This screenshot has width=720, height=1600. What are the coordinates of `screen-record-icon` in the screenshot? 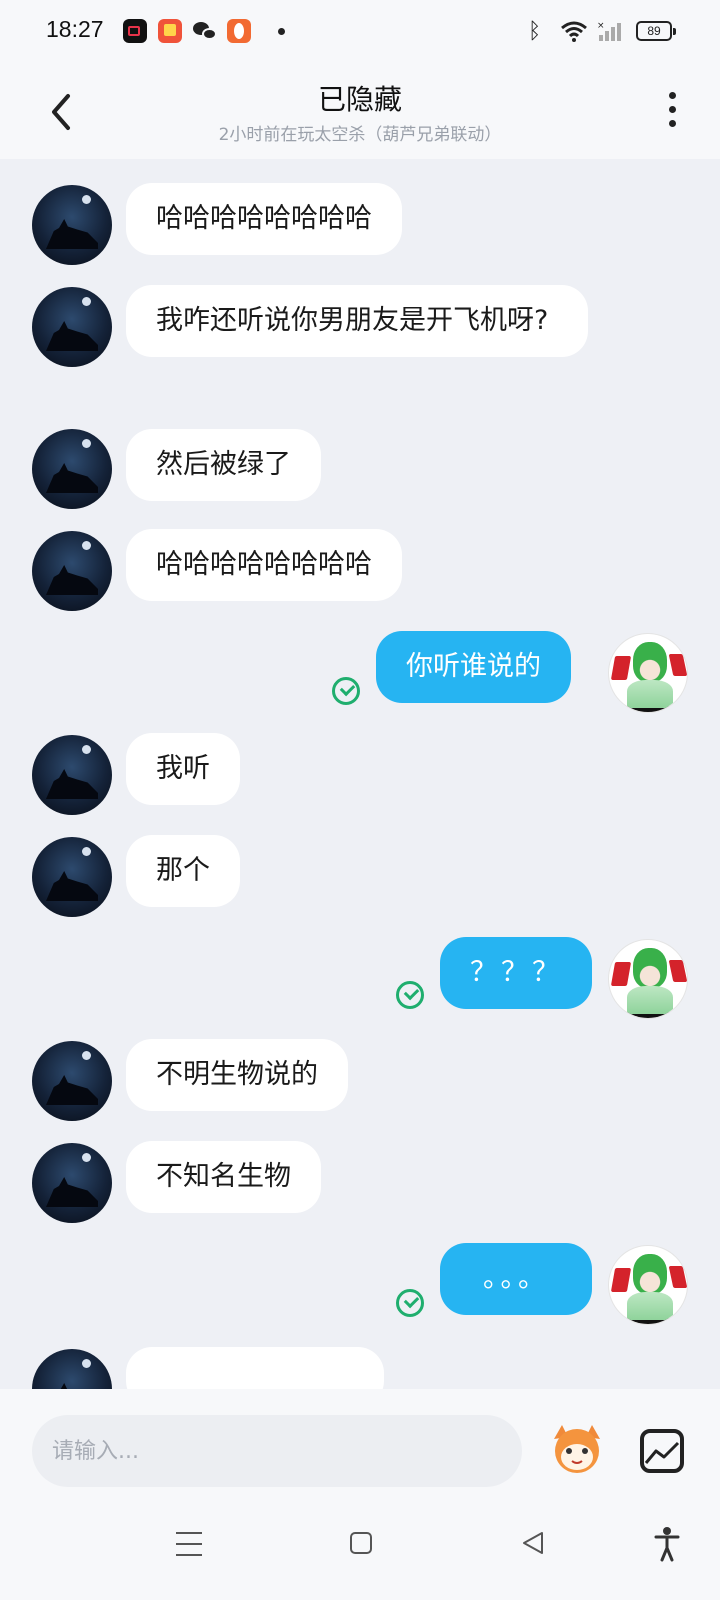 It's located at (135, 31).